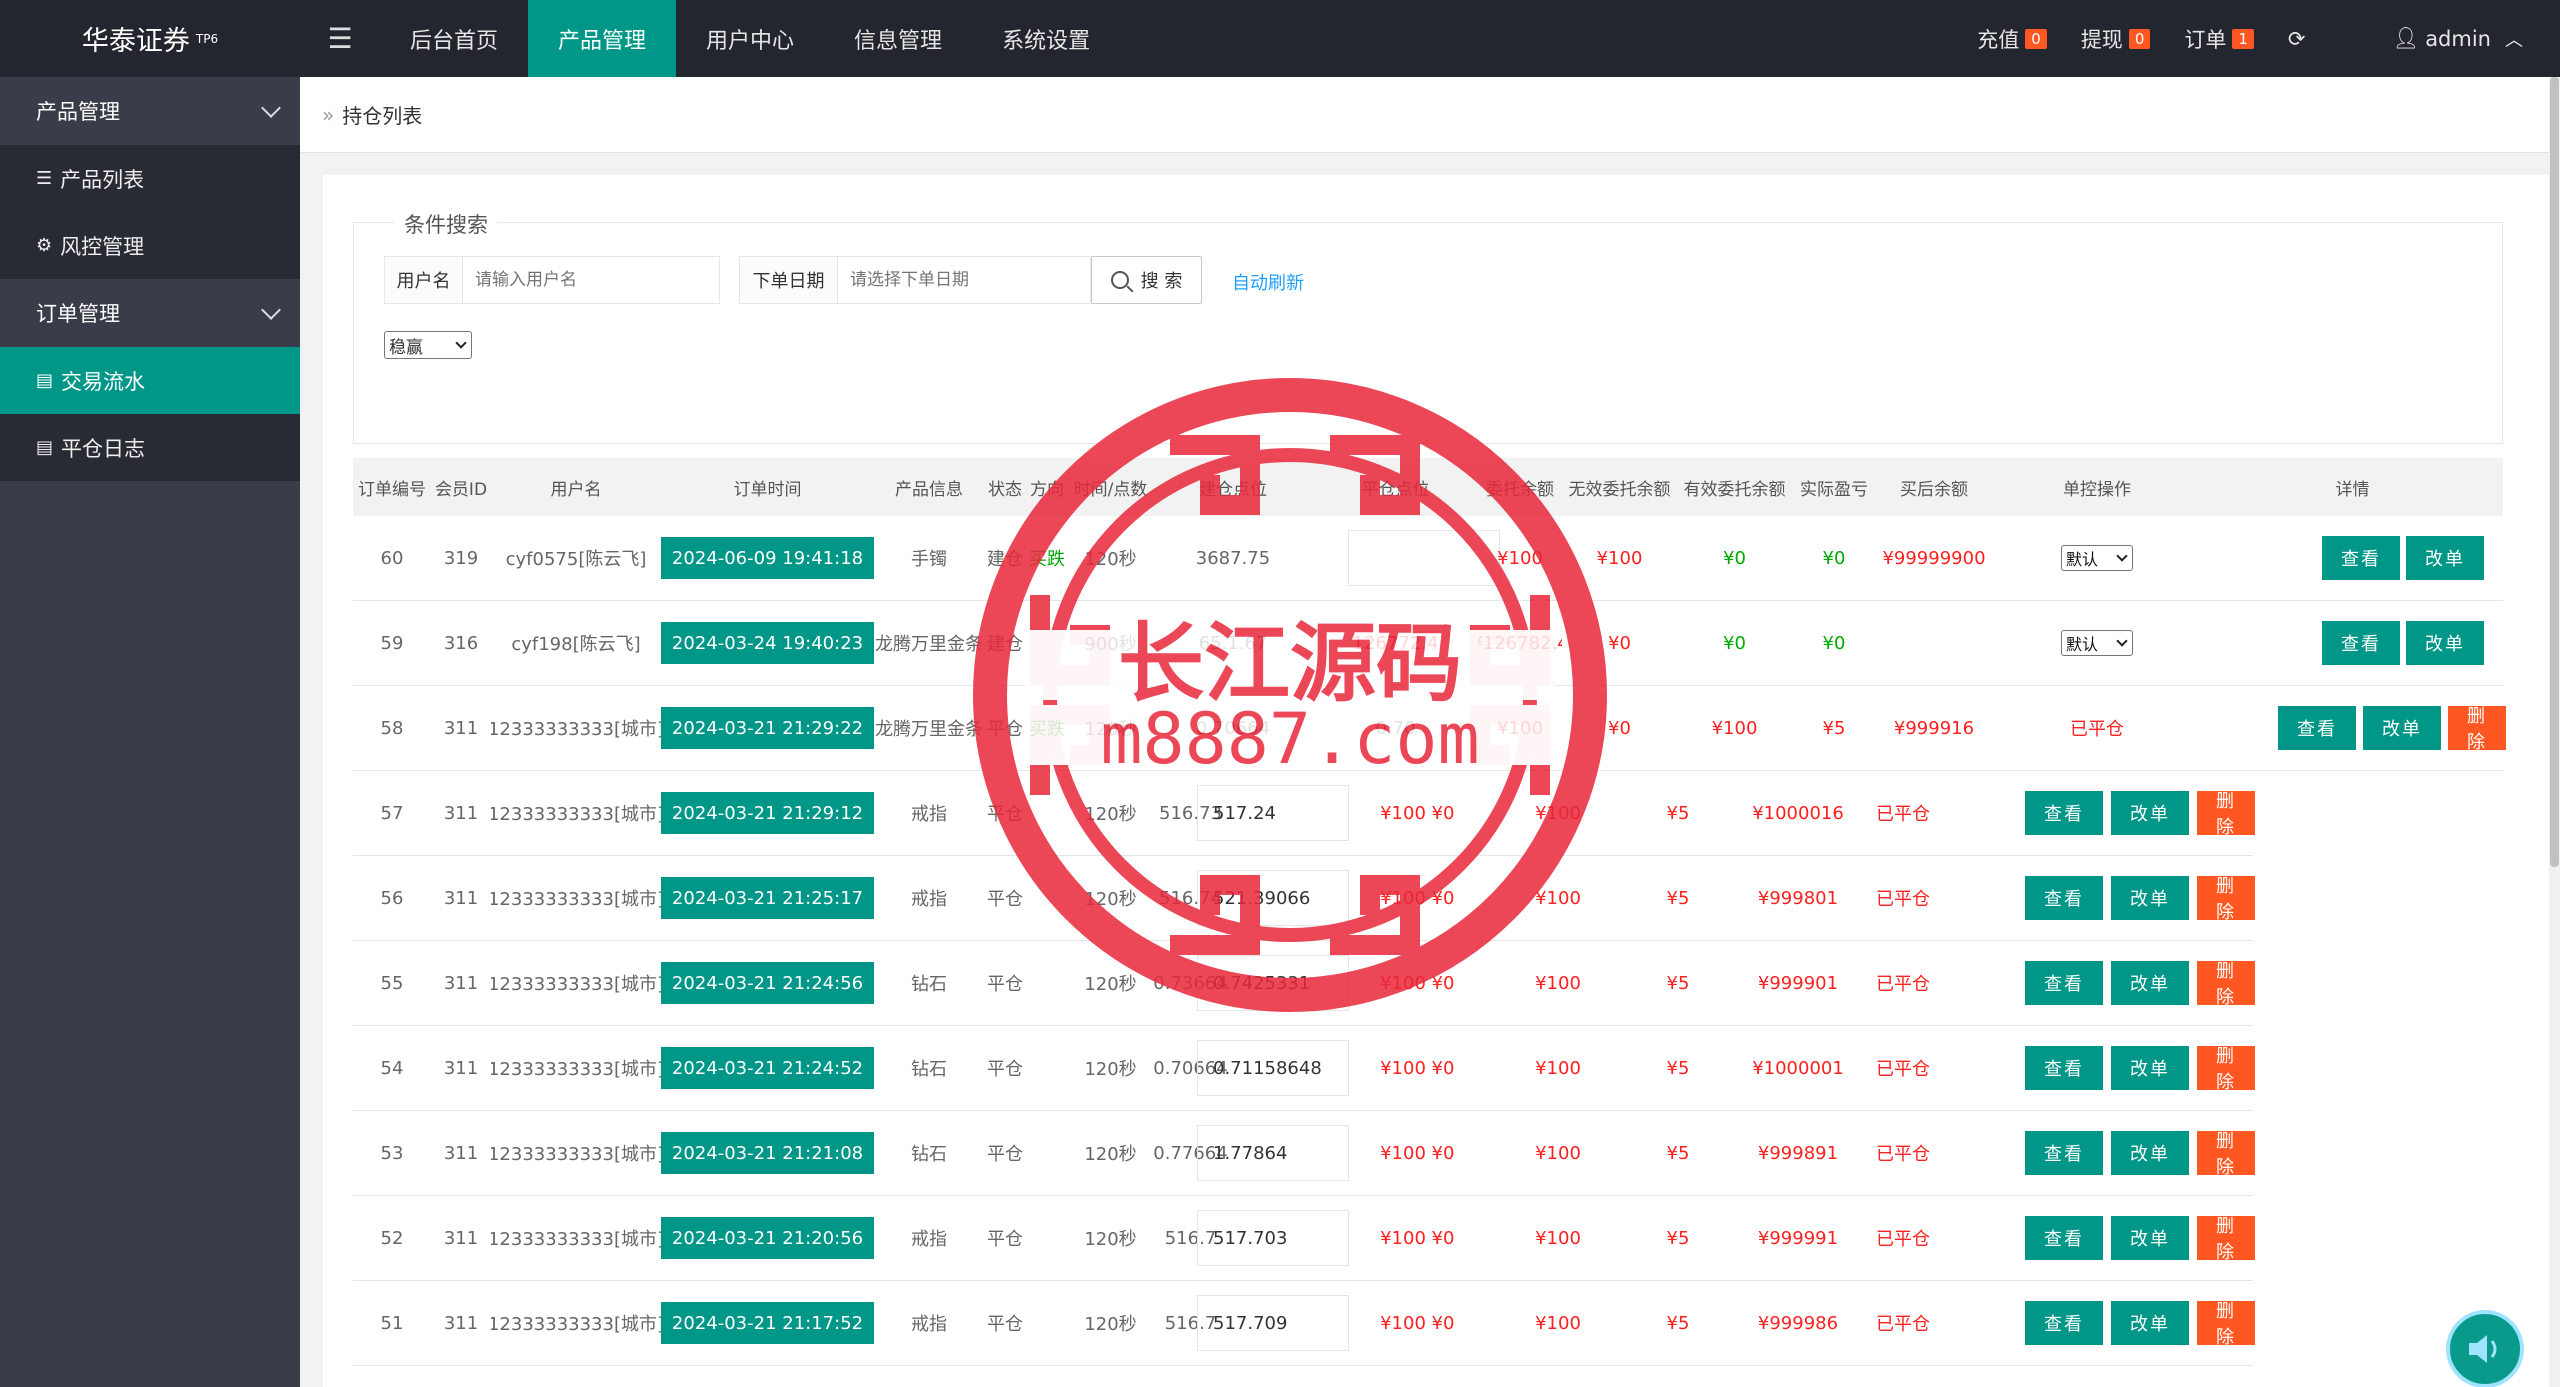 The height and width of the screenshot is (1387, 2560). What do you see at coordinates (2431, 38) in the screenshot?
I see `admin-menu: 👤︎ admin ︿` at bounding box center [2431, 38].